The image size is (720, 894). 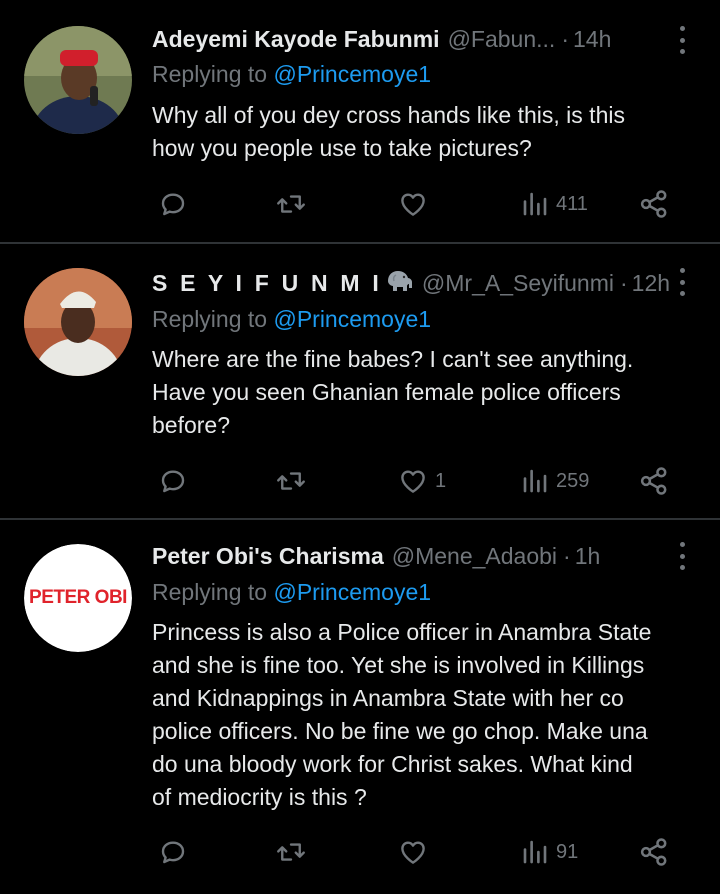 What do you see at coordinates (267, 283) in the screenshot?
I see `display-name: S E Y I F U N M I` at bounding box center [267, 283].